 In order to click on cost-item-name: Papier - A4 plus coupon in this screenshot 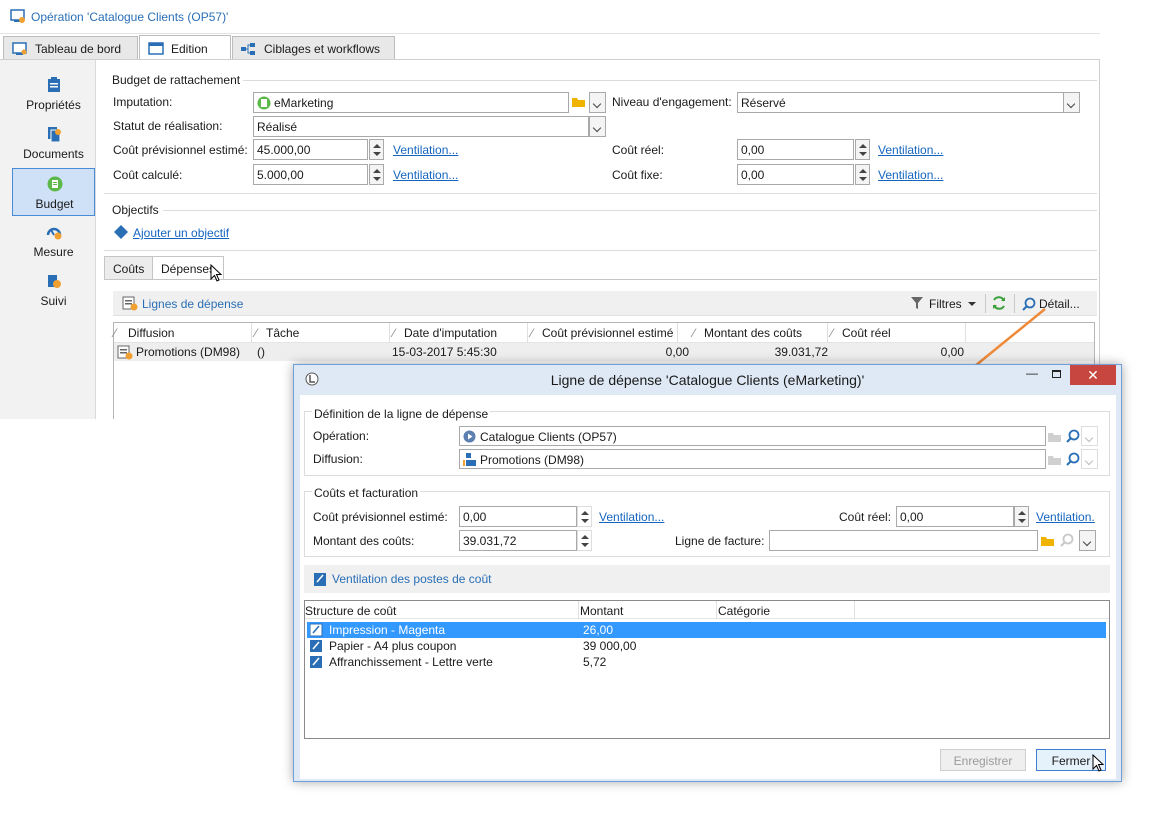, I will do `click(393, 646)`.